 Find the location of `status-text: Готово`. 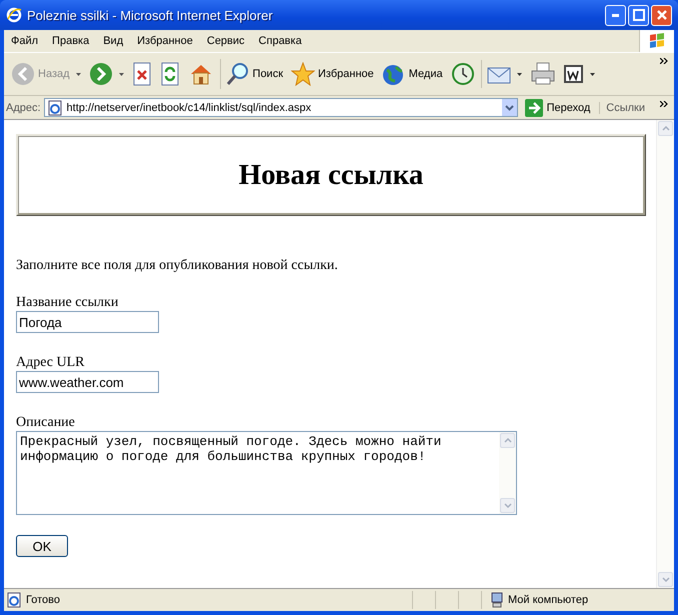

status-text: Готово is located at coordinates (43, 600).